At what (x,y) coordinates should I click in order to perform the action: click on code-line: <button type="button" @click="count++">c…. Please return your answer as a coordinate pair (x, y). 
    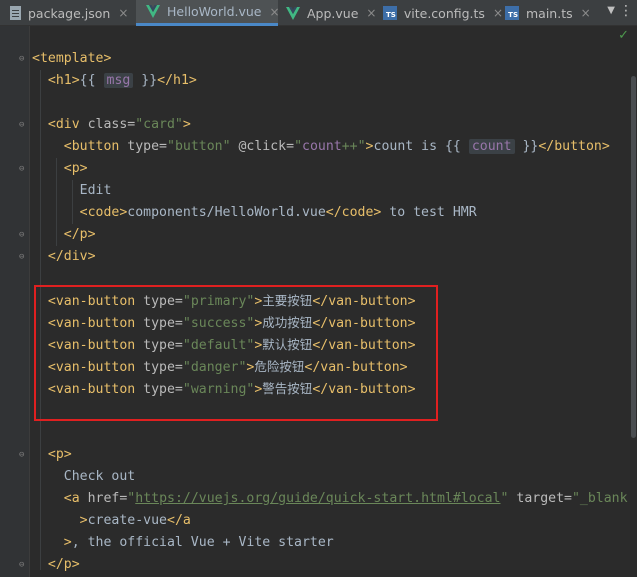
    Looking at the image, I should click on (336, 146).